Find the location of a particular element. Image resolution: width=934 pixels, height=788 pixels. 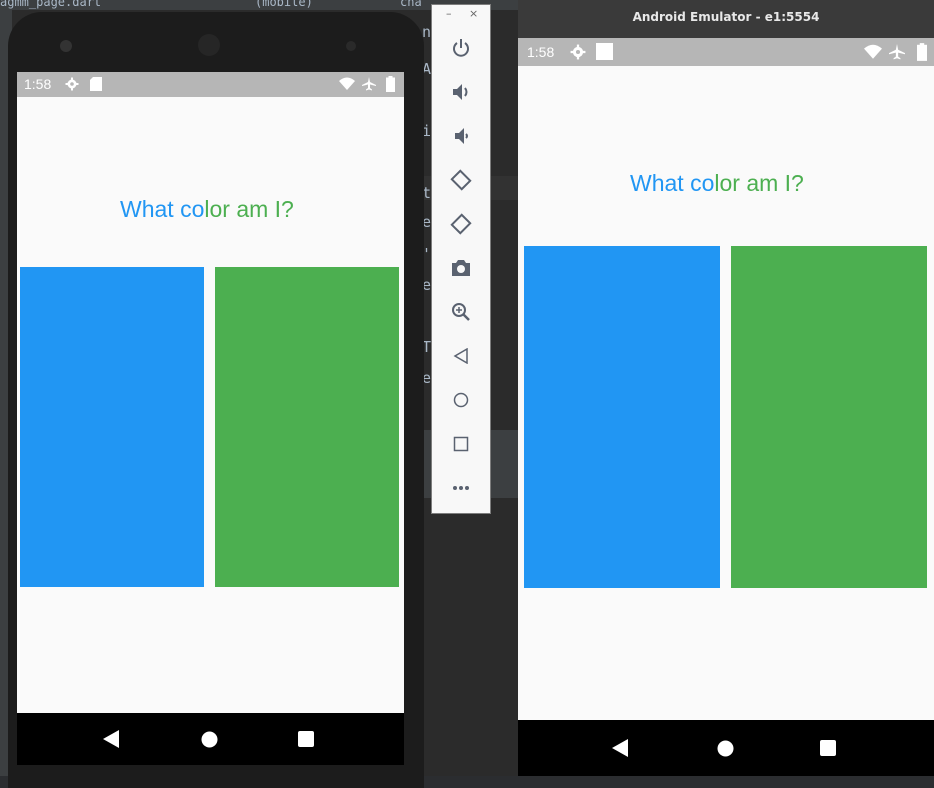

volume-up-icon is located at coordinates (460, 92).